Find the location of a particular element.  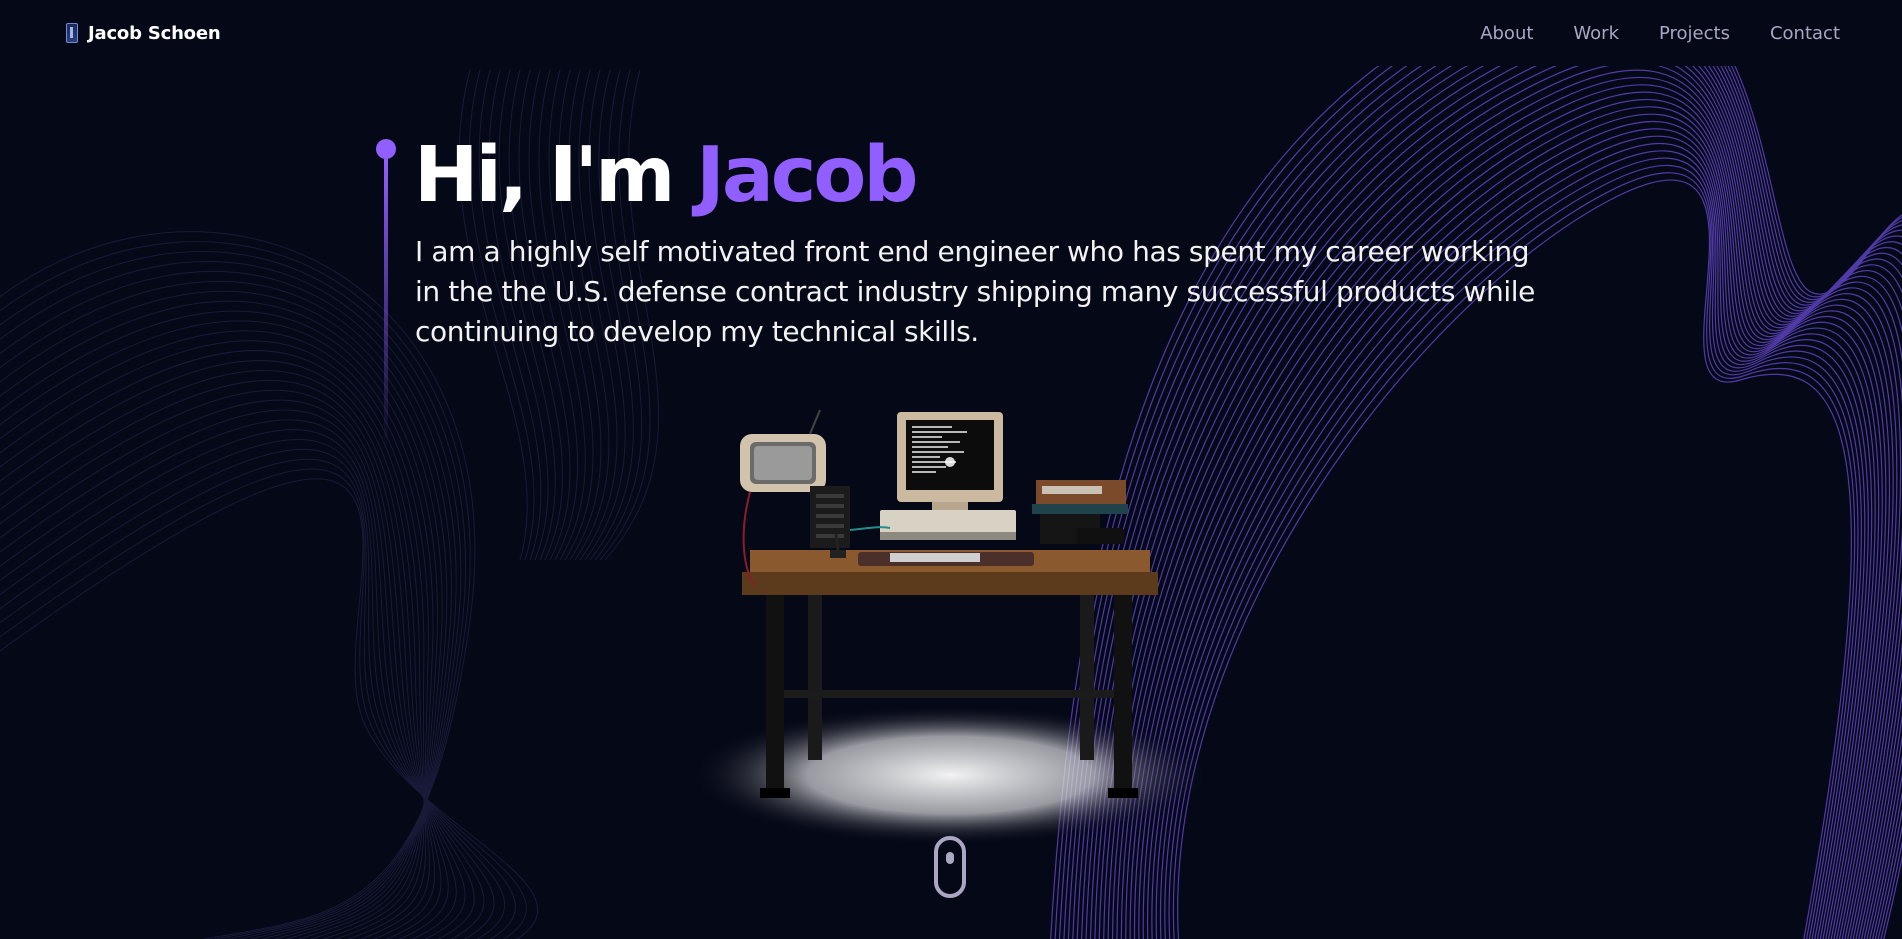

nav-link-about: About is located at coordinates (1506, 33).